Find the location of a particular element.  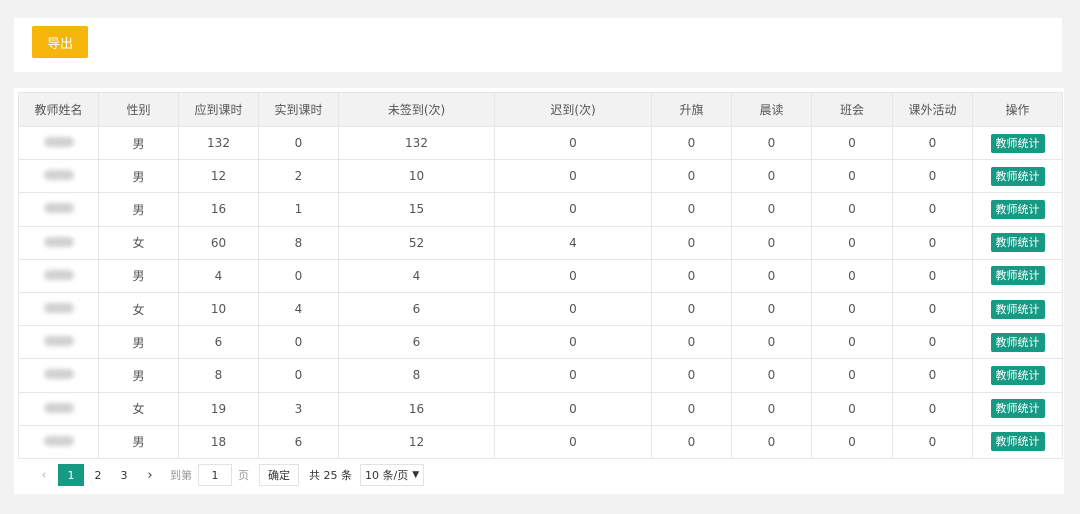

unsigned-cell: 6 is located at coordinates (416, 309).